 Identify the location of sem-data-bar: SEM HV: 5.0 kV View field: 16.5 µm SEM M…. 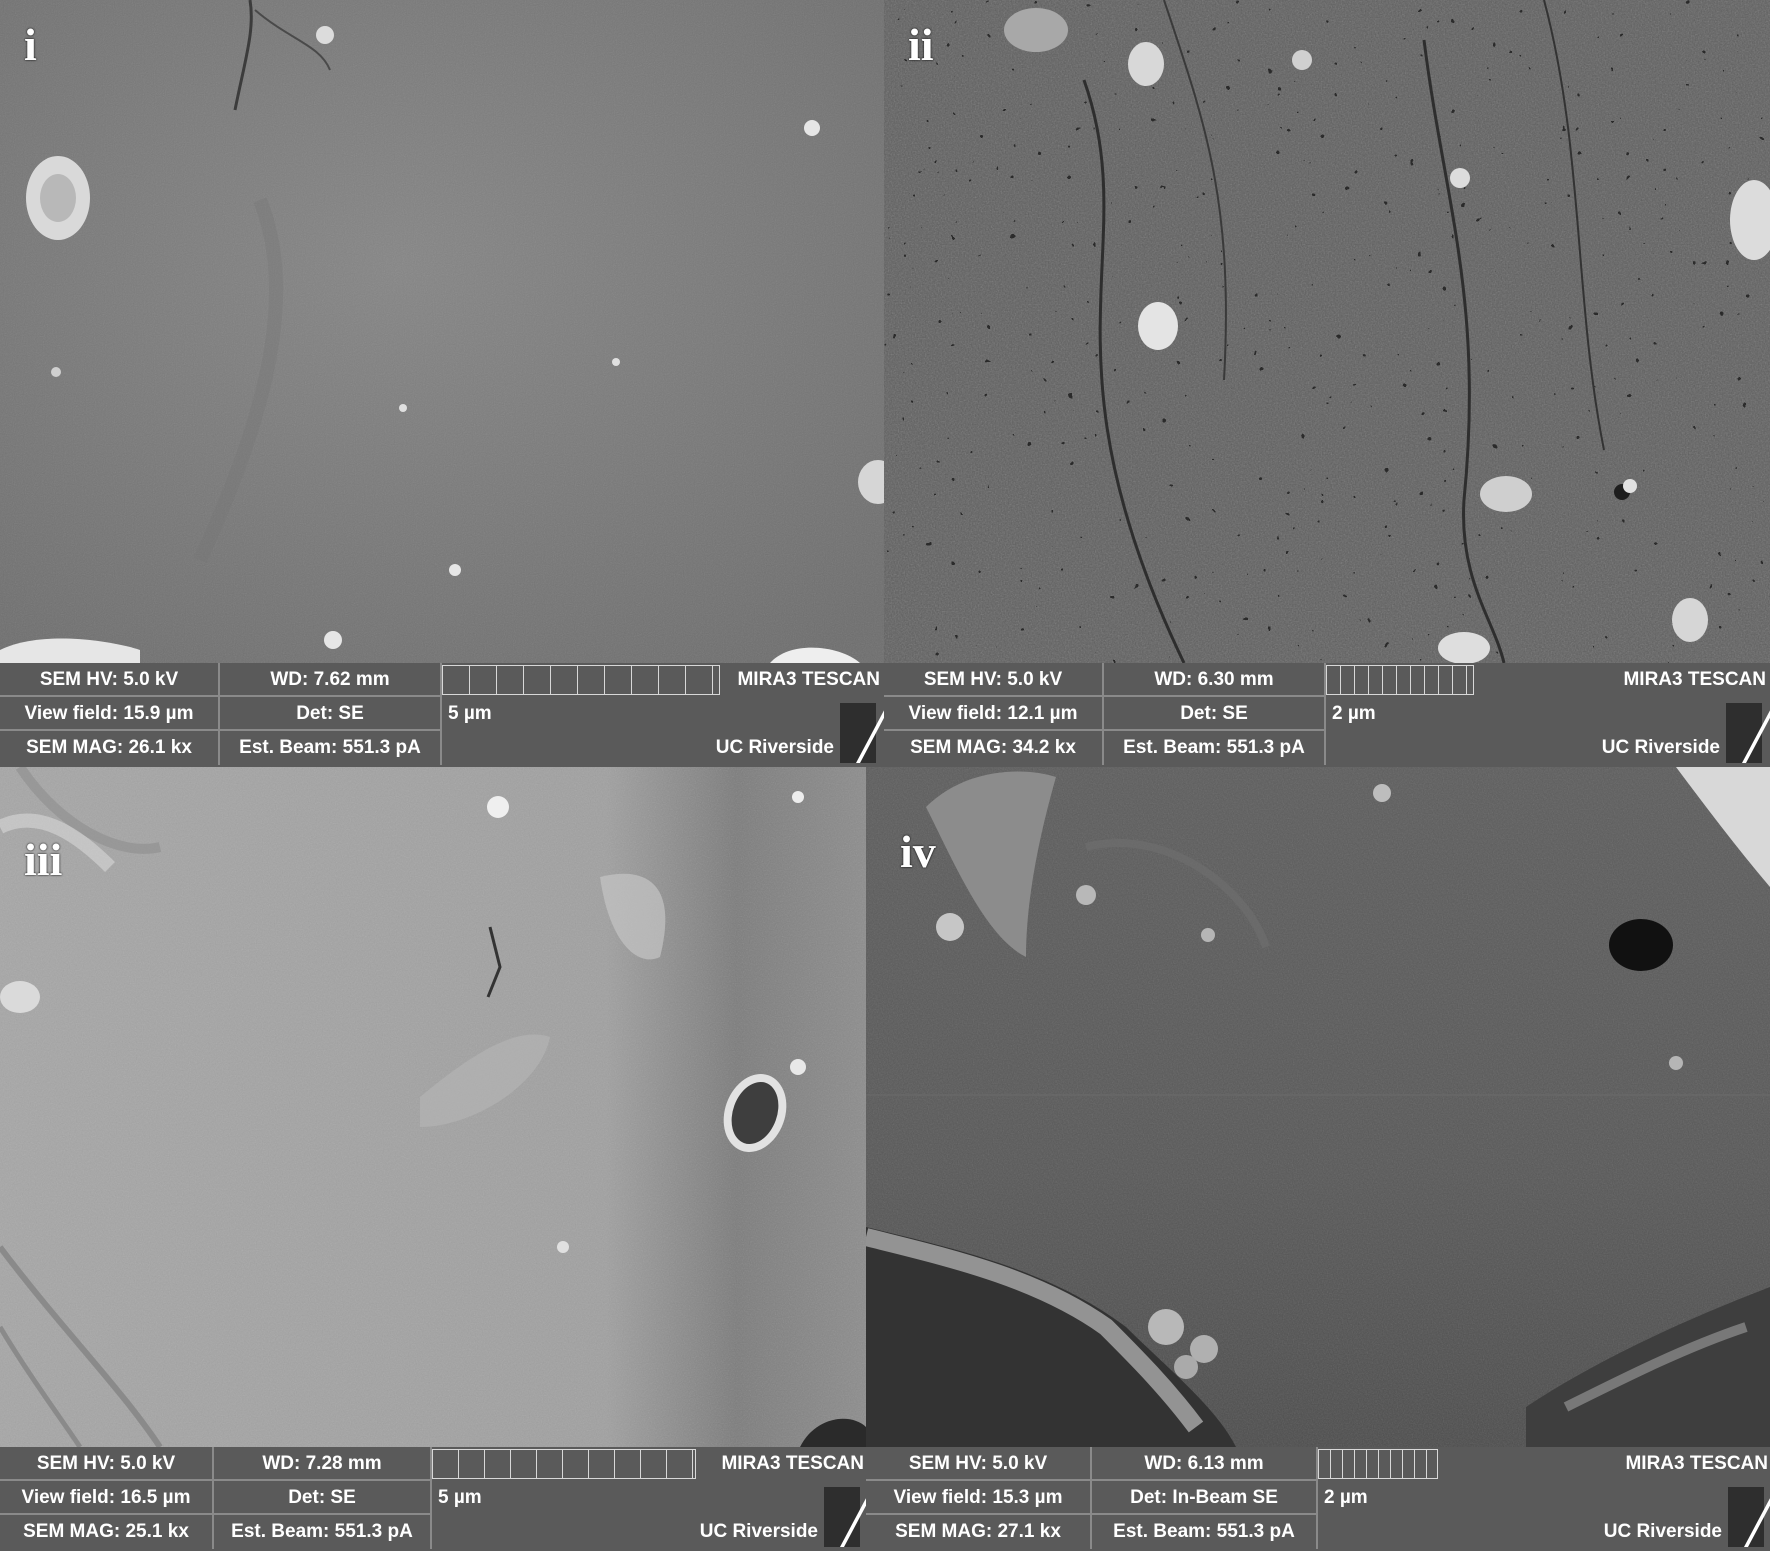
(433, 1499).